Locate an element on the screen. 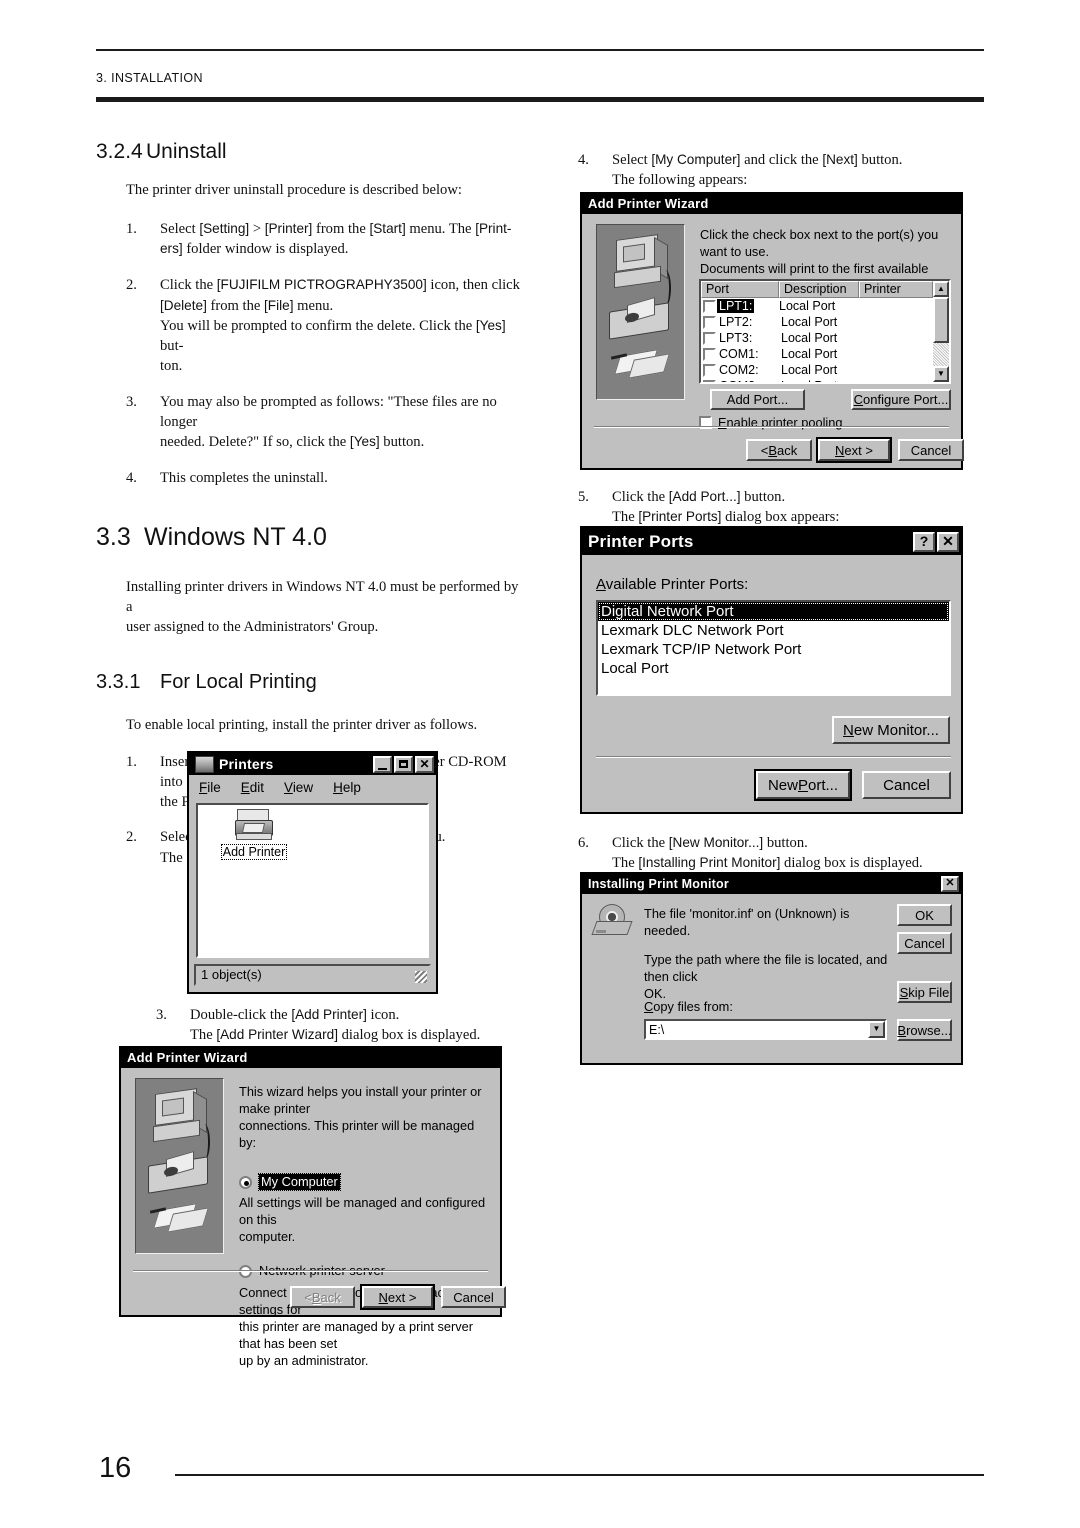 This screenshot has width=1080, height=1528. list-marker: 4. is located at coordinates (583, 160).